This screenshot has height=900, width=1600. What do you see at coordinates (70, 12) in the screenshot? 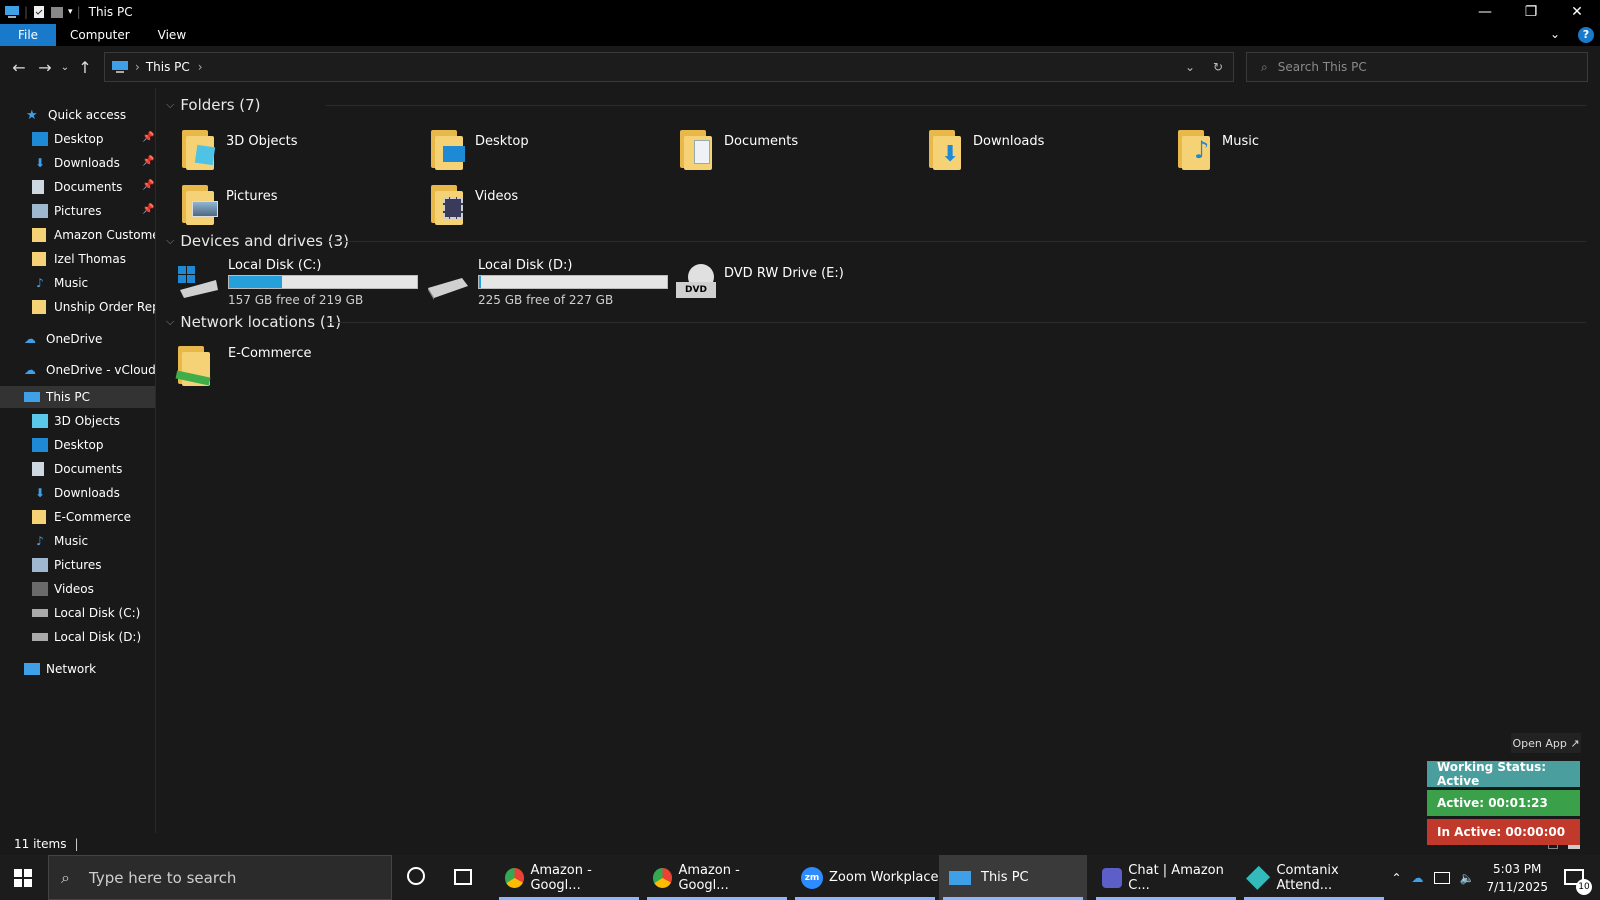
I see `customize-qat-chevron-icon: ▾` at bounding box center [70, 12].